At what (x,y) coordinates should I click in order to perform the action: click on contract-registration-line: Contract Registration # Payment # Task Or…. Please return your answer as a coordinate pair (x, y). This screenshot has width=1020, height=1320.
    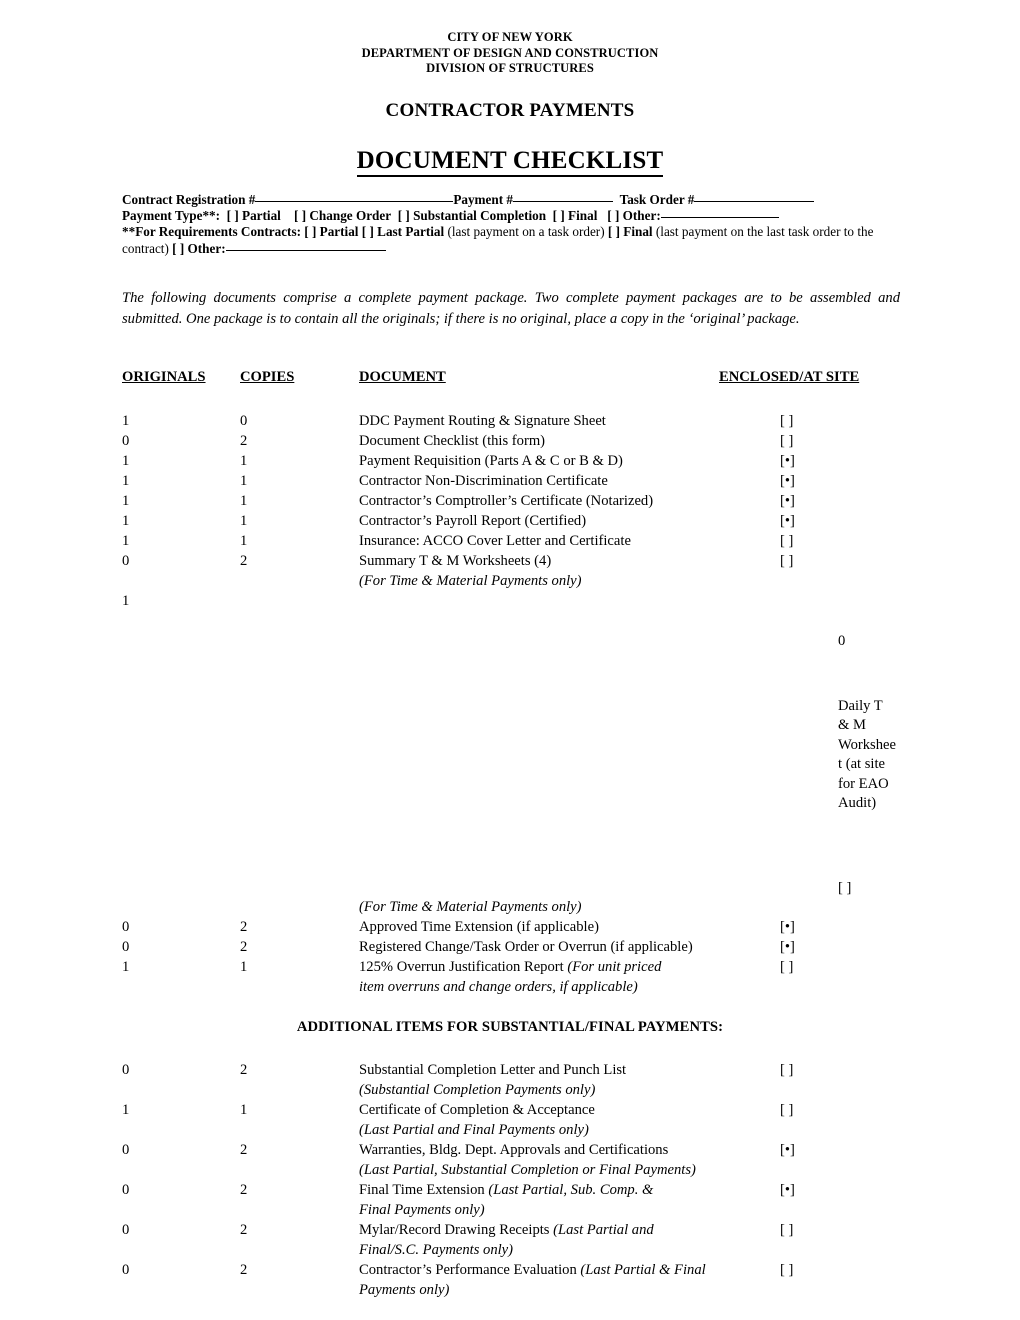
    Looking at the image, I should click on (507, 200).